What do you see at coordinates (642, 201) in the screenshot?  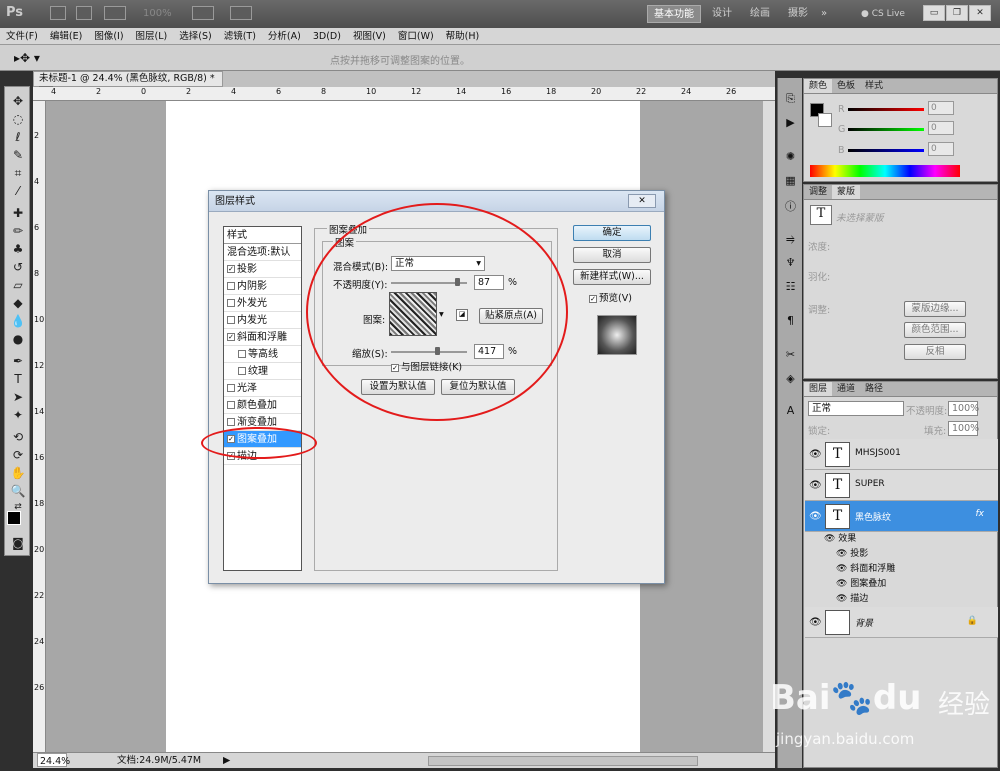 I see `dialog-close-icon: ✕` at bounding box center [642, 201].